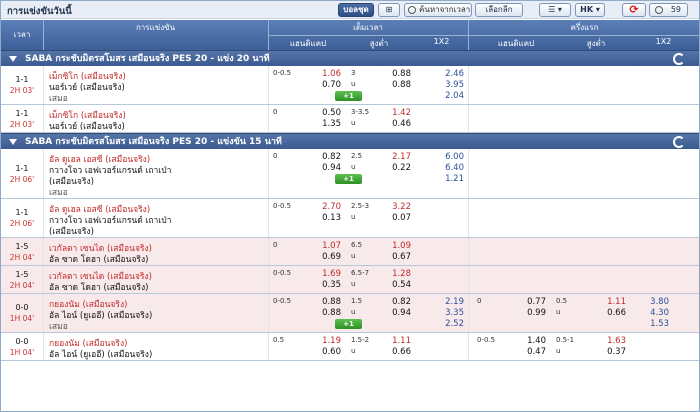 The image size is (700, 412). Describe the element at coordinates (526, 313) in the screenshot. I see `fh-hdp-away-odds: 0.99` at that location.